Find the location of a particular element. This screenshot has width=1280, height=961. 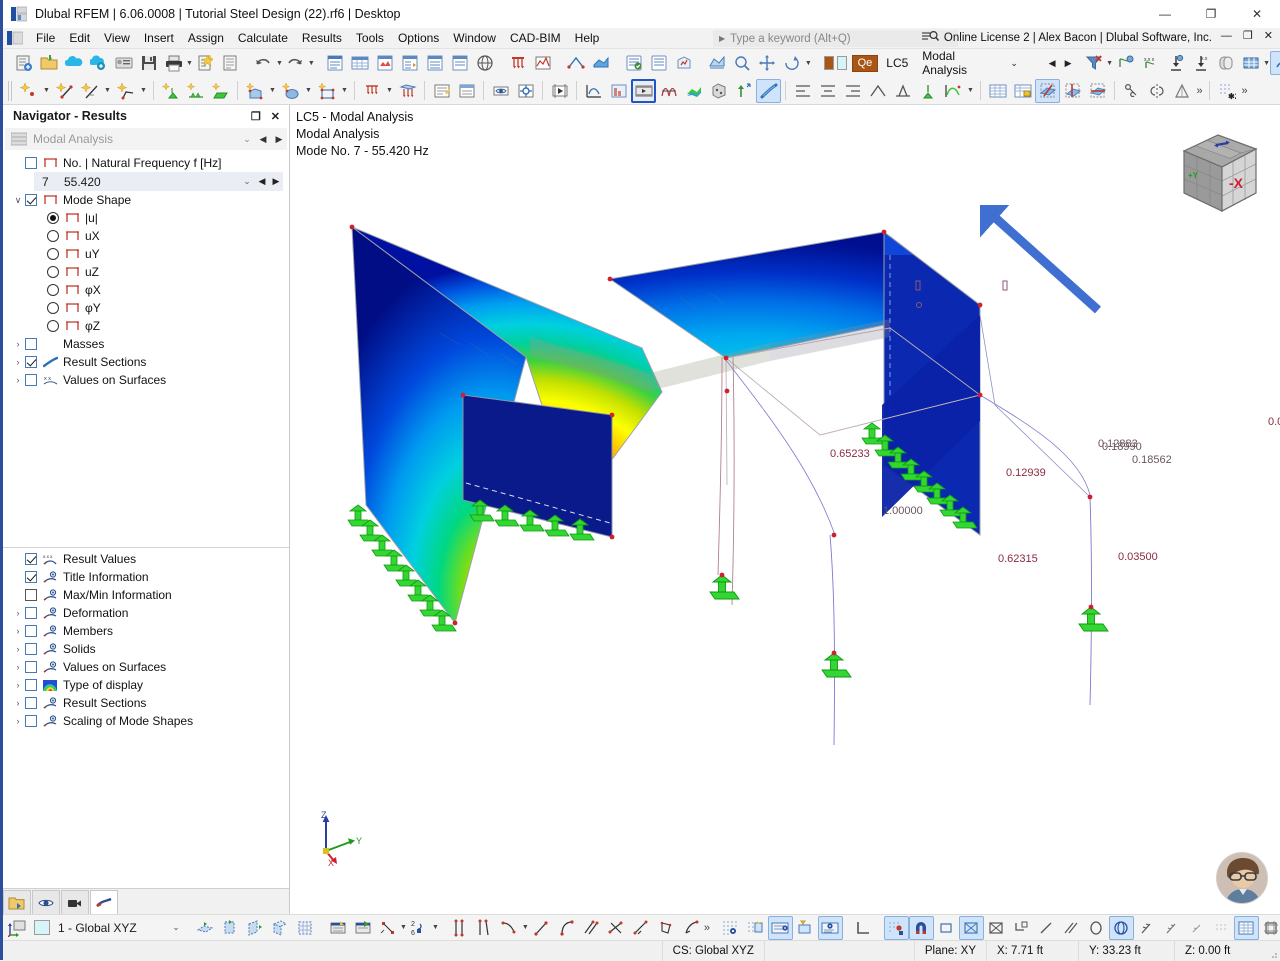

tab-navigator-display is located at coordinates (46, 902).